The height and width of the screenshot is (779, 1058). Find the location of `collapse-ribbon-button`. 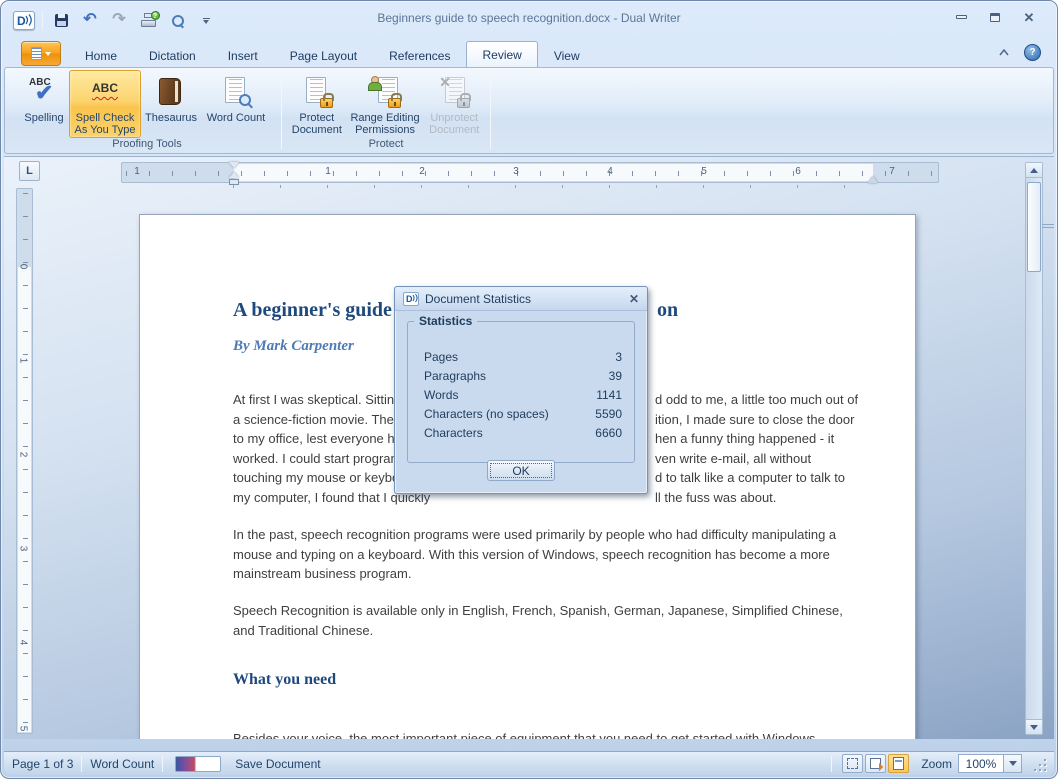

collapse-ribbon-button is located at coordinates (1004, 53).